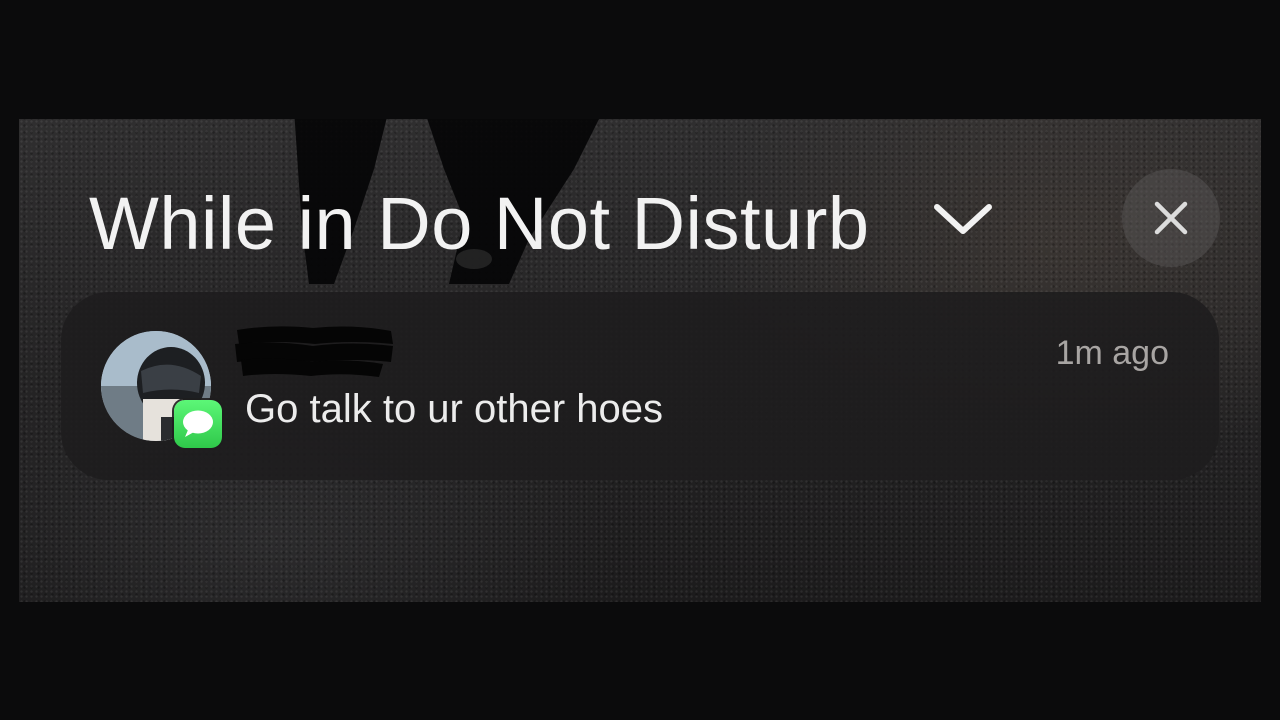 Image resolution: width=1280 pixels, height=720 pixels. Describe the element at coordinates (1112, 353) in the screenshot. I see `notification-timestamp: 1m ago` at that location.